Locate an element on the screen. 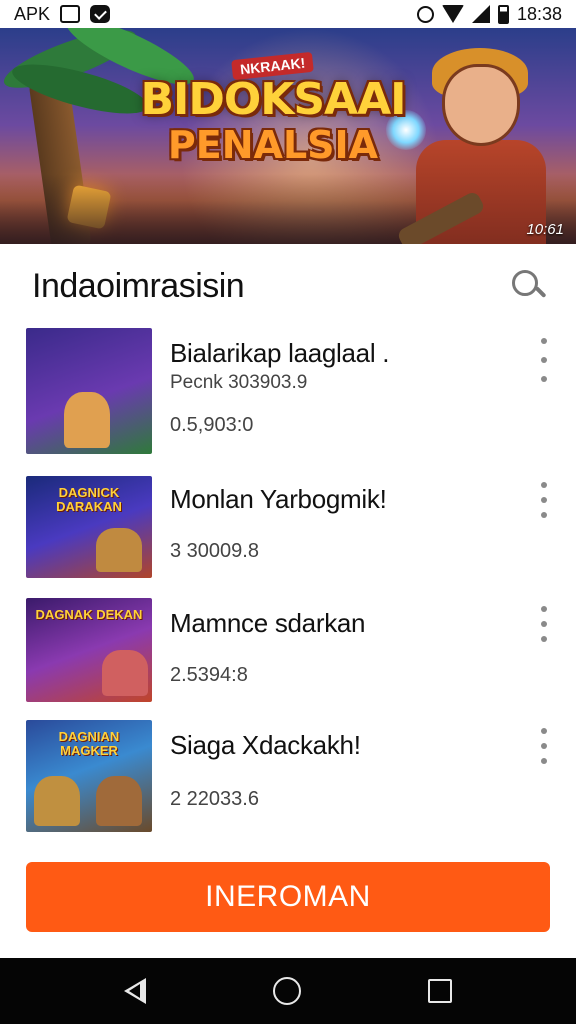  wifi-icon is located at coordinates (452, 14).